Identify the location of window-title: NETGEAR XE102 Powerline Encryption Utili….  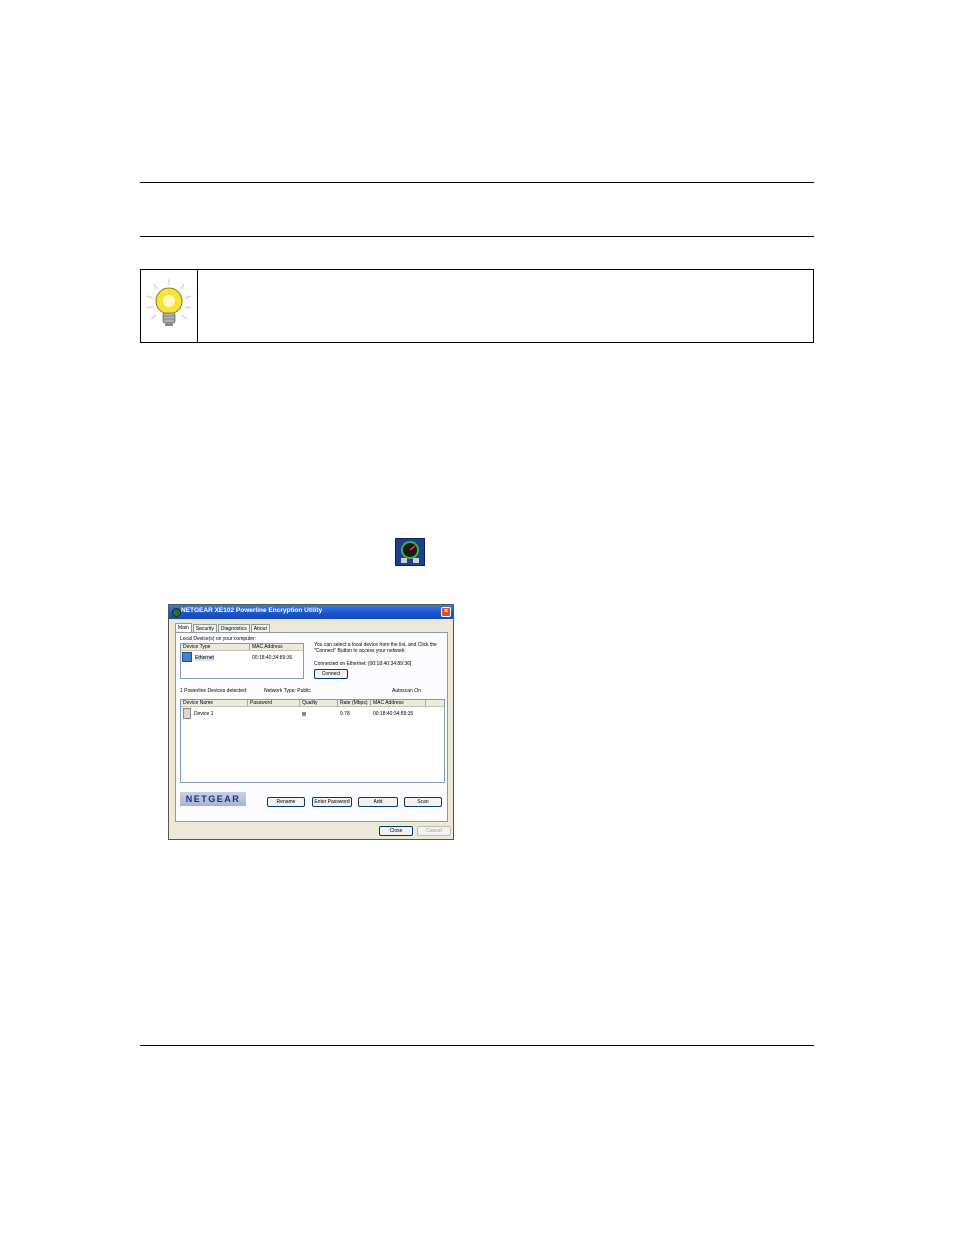
(252, 610).